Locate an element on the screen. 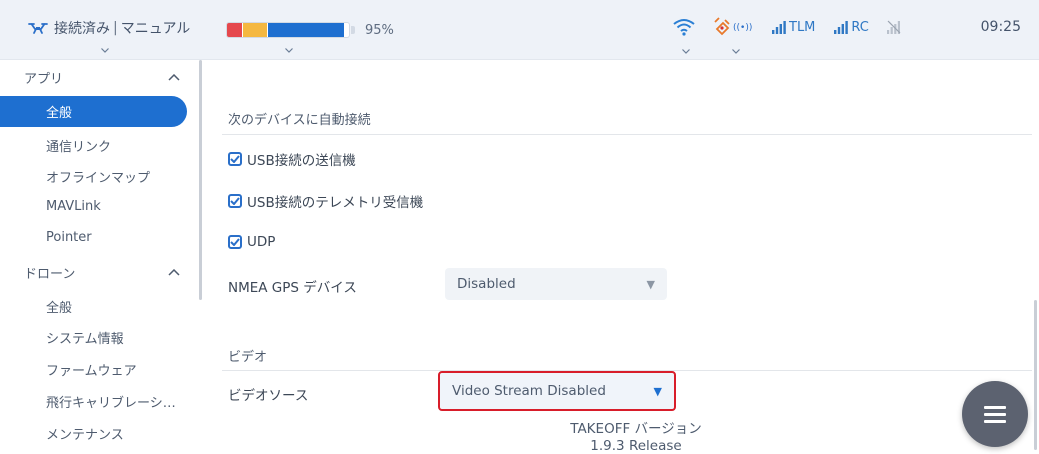 This screenshot has width=1039, height=454. sidebar-item-maintenance: メンテナンス is located at coordinates (85, 433).